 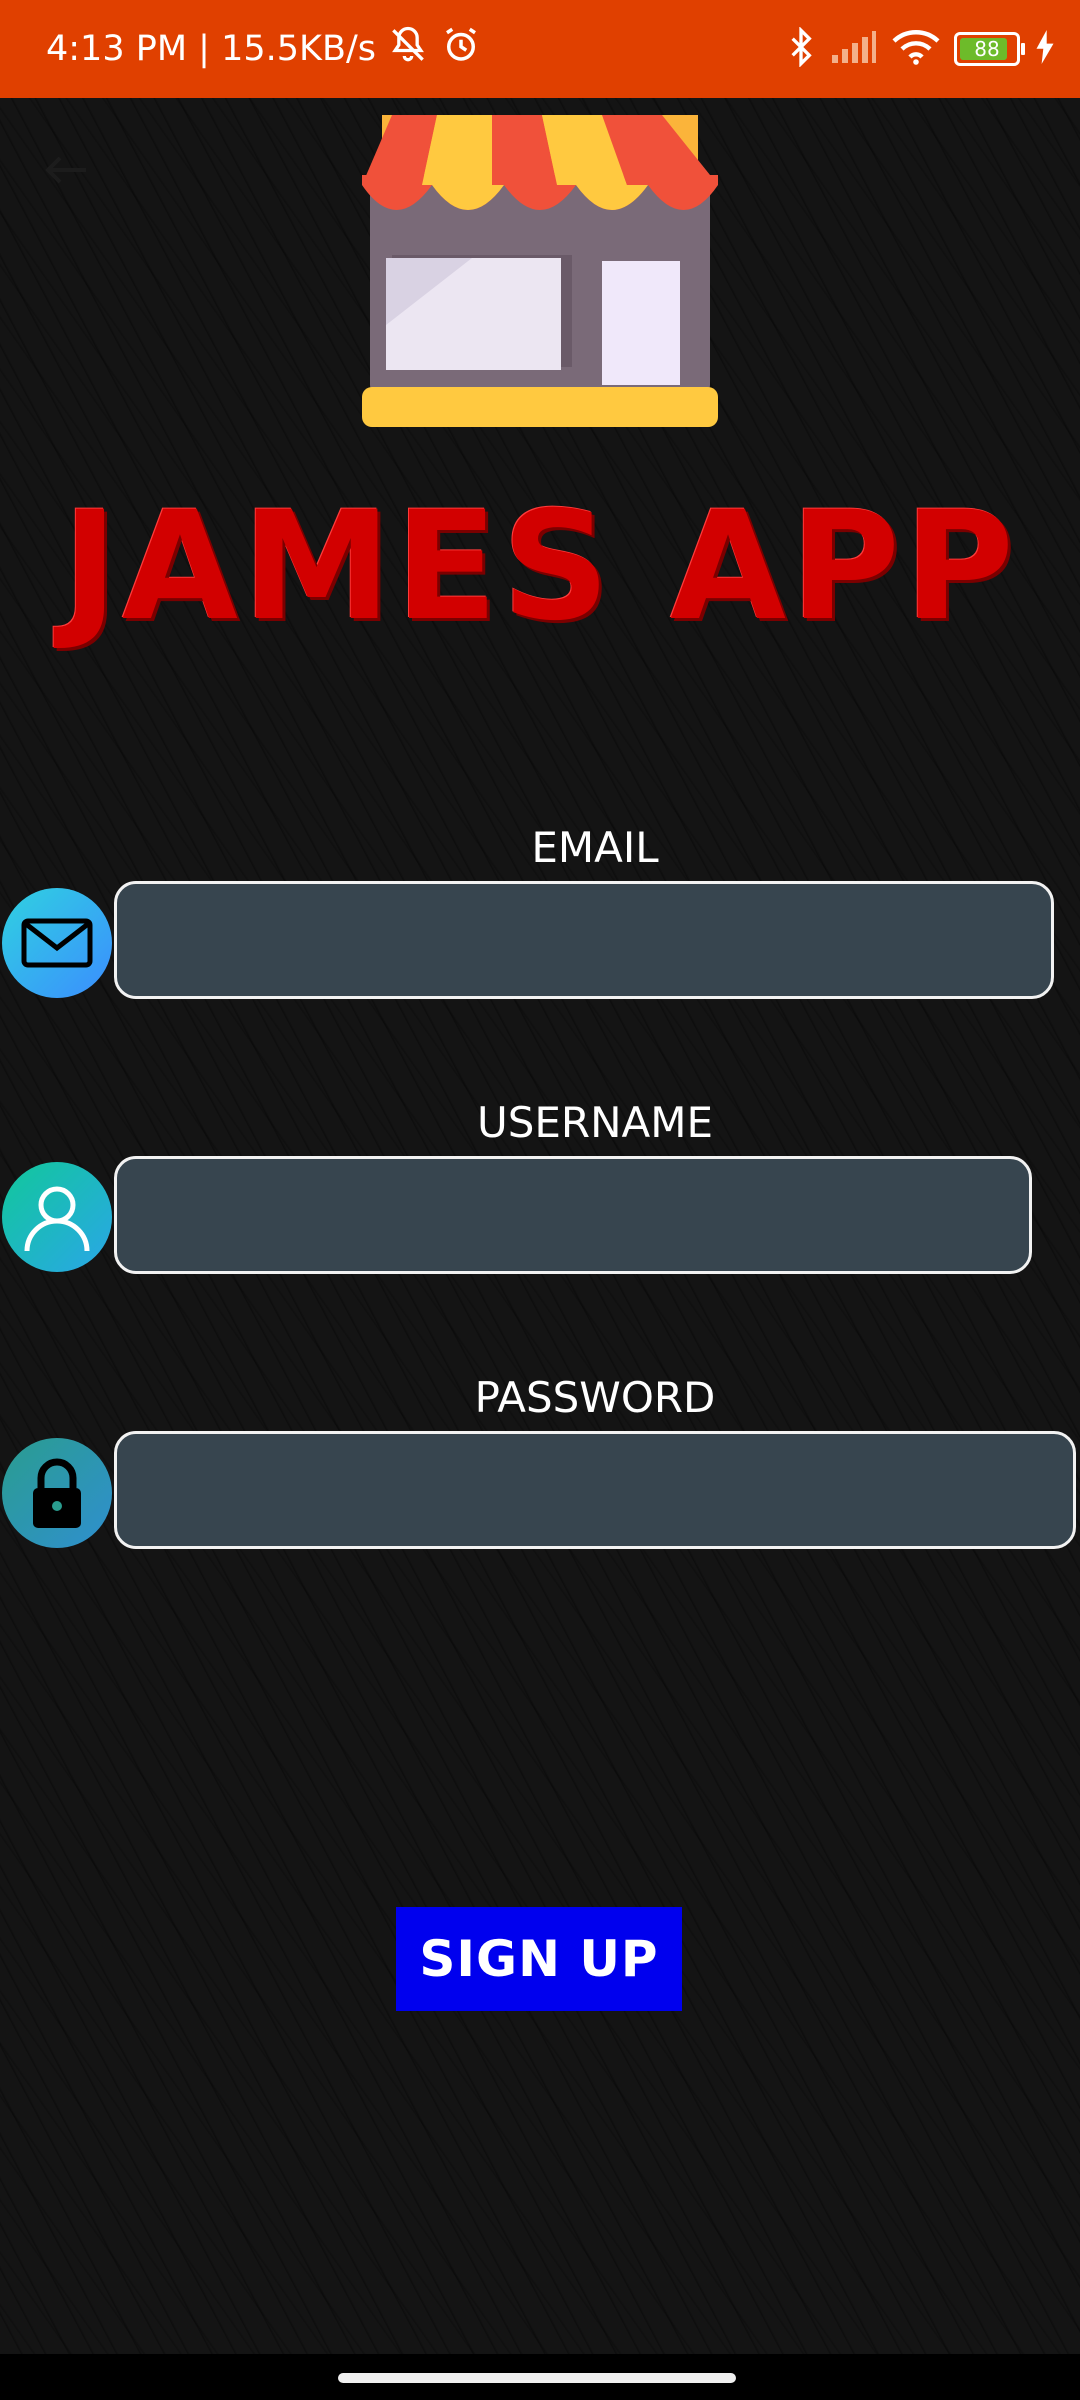 I want to click on battery-level: 88, so click(x=987, y=49).